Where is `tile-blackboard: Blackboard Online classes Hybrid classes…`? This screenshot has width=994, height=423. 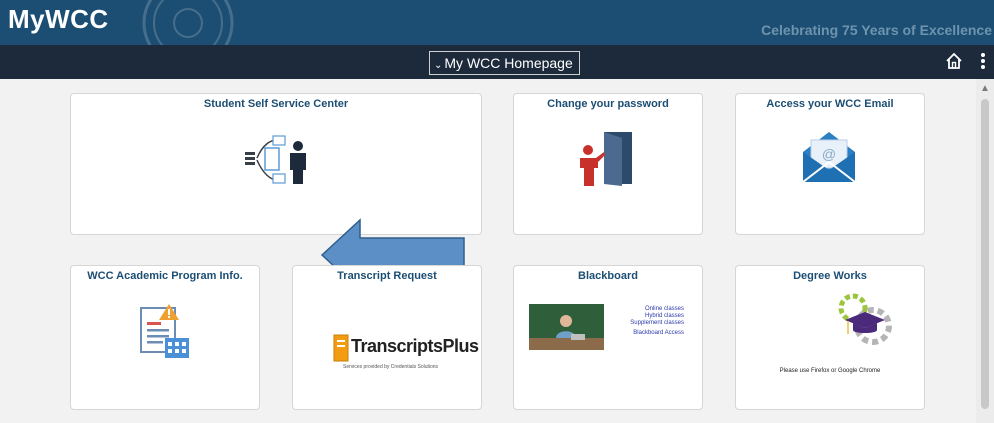
tile-blackboard: Blackboard Online classes Hybrid classes… is located at coordinates (608, 337).